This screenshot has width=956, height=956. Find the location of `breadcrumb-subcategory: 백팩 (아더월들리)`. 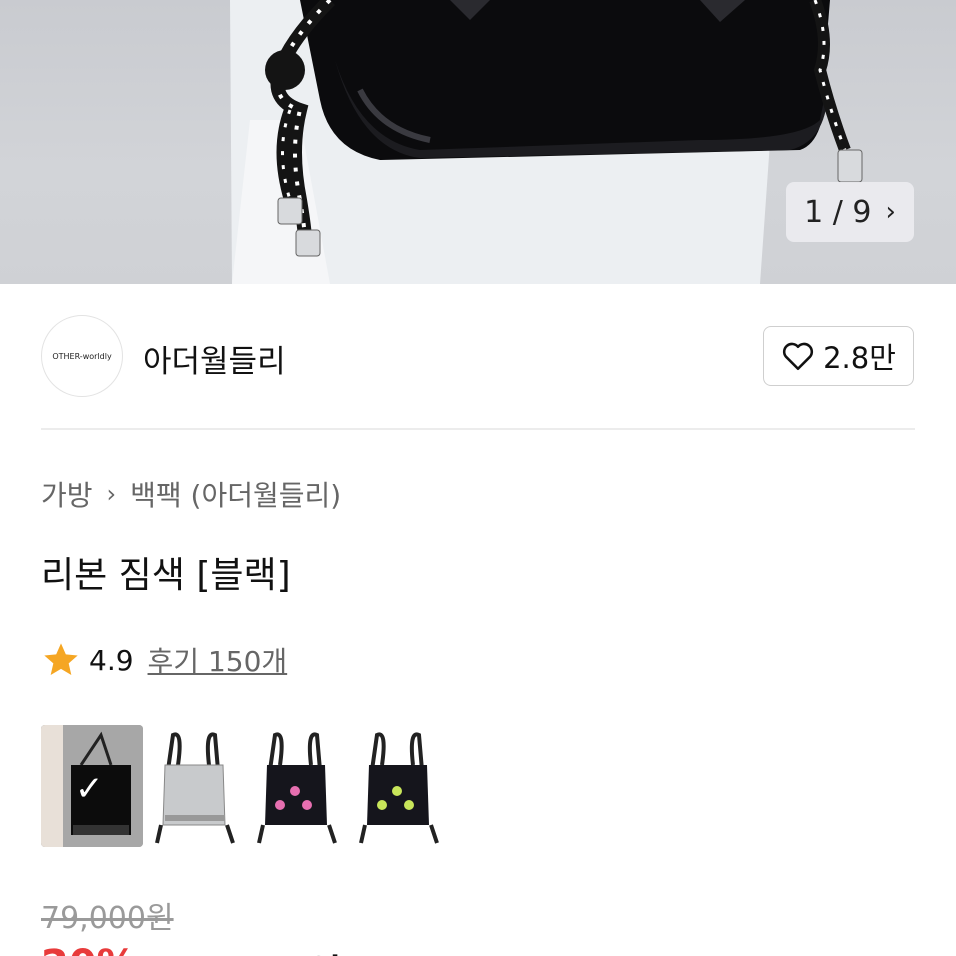

breadcrumb-subcategory: 백팩 (아더월들리) is located at coordinates (235, 494).